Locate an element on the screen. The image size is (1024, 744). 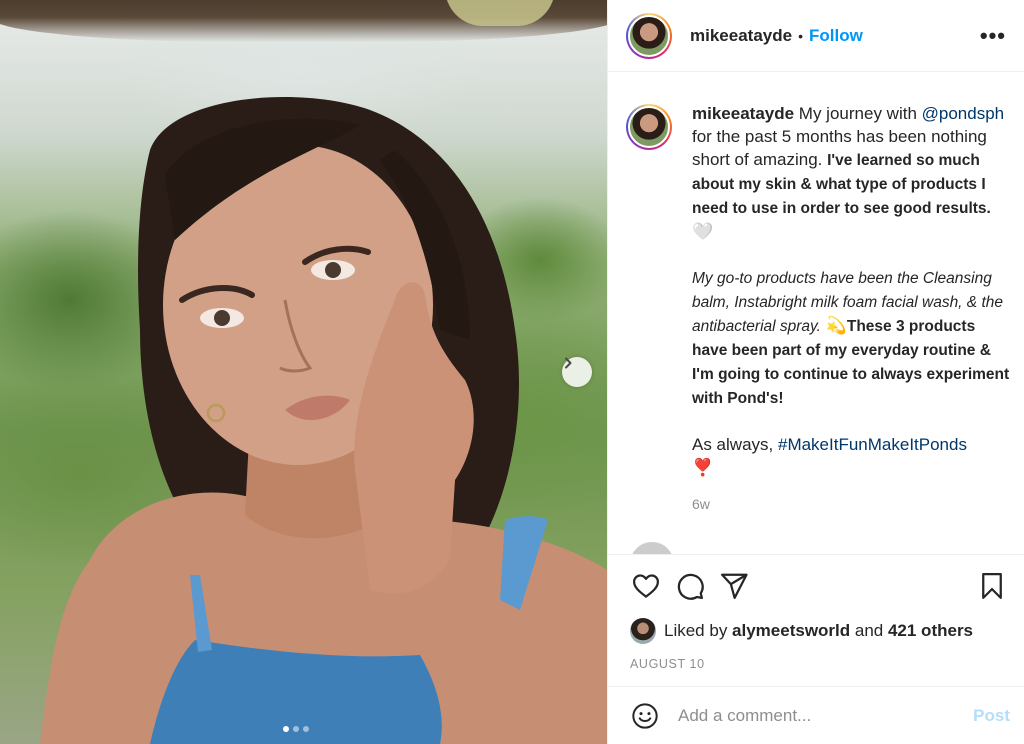
chevron-right-icon is located at coordinates (568, 363).